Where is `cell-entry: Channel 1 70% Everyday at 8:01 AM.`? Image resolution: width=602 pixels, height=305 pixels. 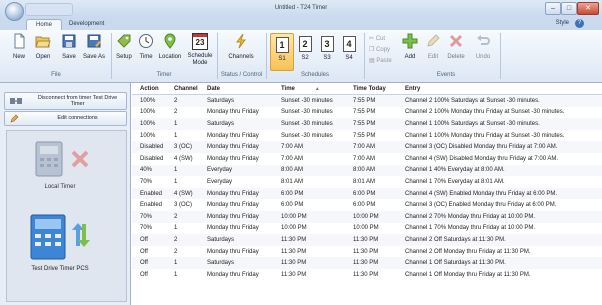 cell-entry: Channel 1 70% Everyday at 8:01 AM. is located at coordinates (455, 181).